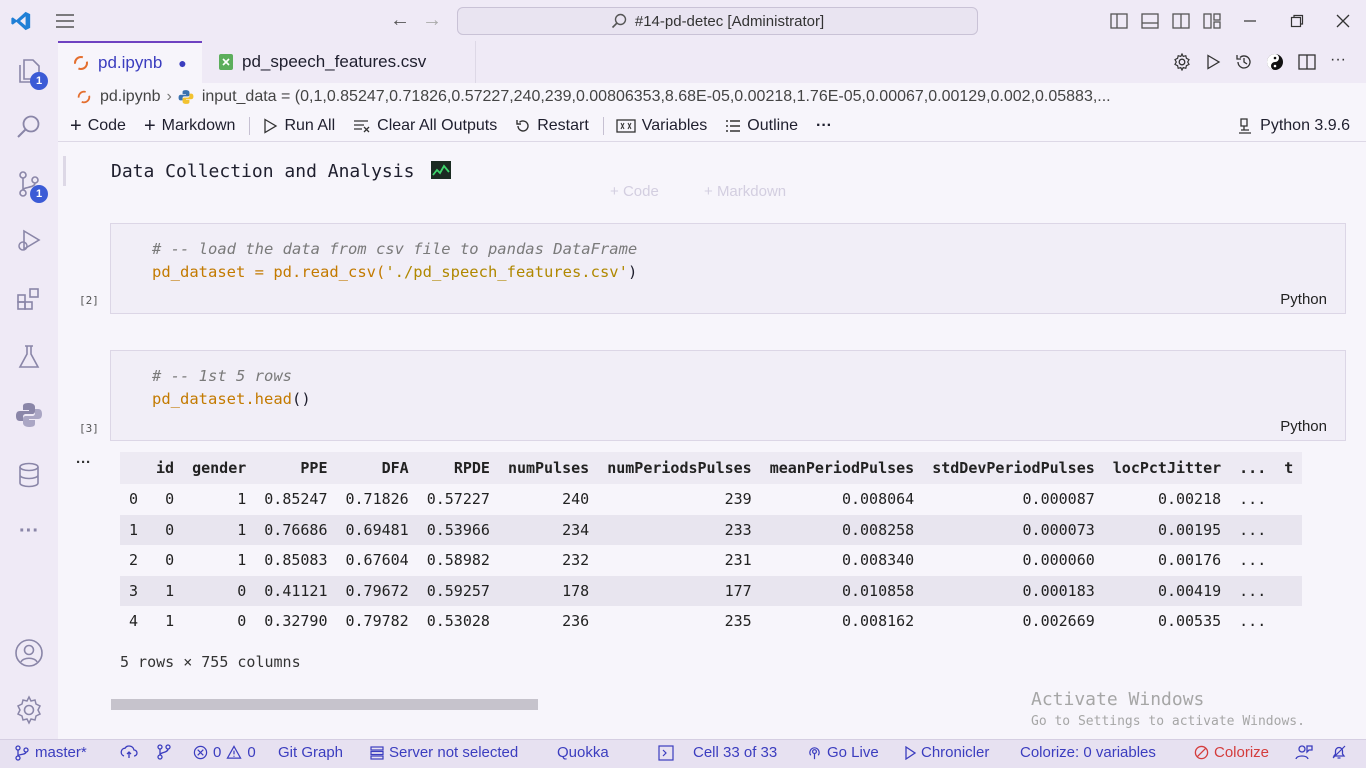 The height and width of the screenshot is (768, 1366). What do you see at coordinates (1182, 62) in the screenshot?
I see `gear-icon` at bounding box center [1182, 62].